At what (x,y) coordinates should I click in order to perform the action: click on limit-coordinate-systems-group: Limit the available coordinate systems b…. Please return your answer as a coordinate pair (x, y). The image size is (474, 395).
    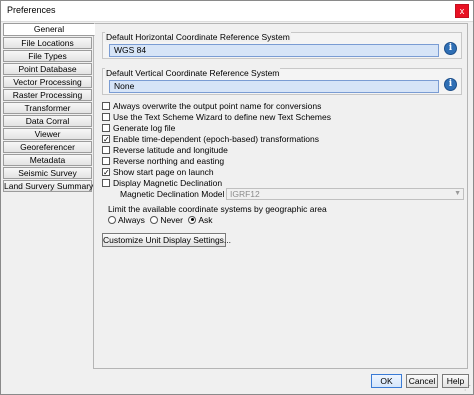
    Looking at the image, I should click on (283, 216).